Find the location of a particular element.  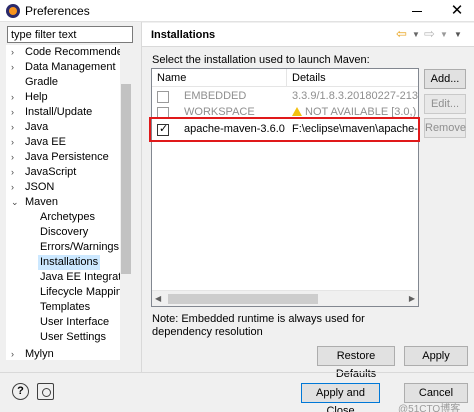

tree-item-label: Archetypes is located at coordinates (68, 217).